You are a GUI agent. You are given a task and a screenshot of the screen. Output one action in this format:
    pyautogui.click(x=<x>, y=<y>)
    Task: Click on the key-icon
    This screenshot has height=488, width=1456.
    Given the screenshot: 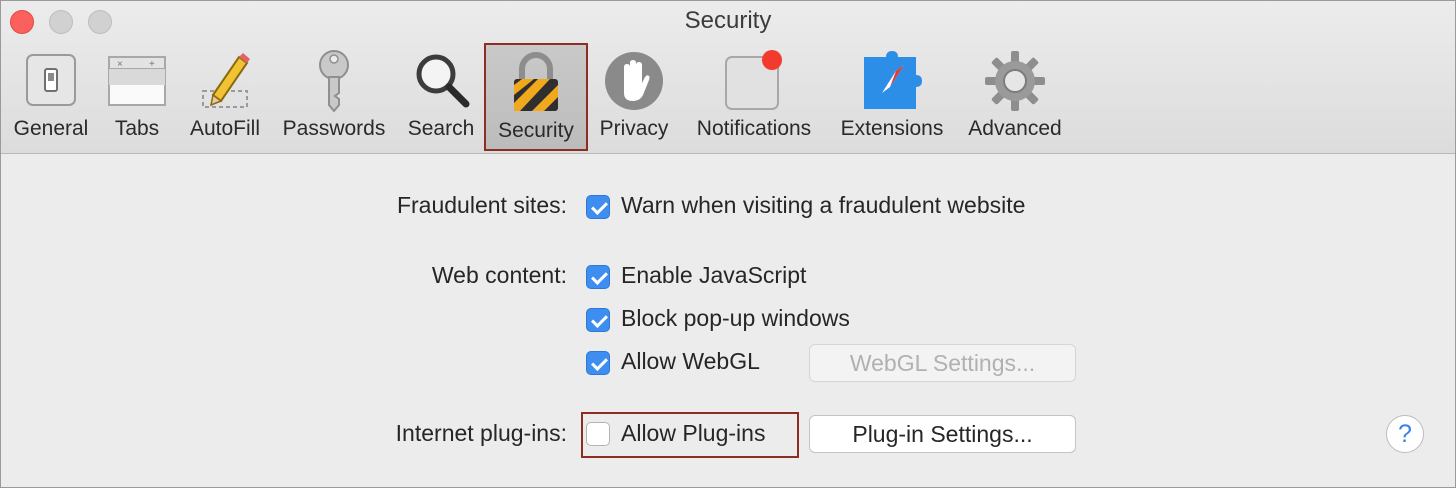 What is the action you would take?
    pyautogui.click(x=334, y=81)
    